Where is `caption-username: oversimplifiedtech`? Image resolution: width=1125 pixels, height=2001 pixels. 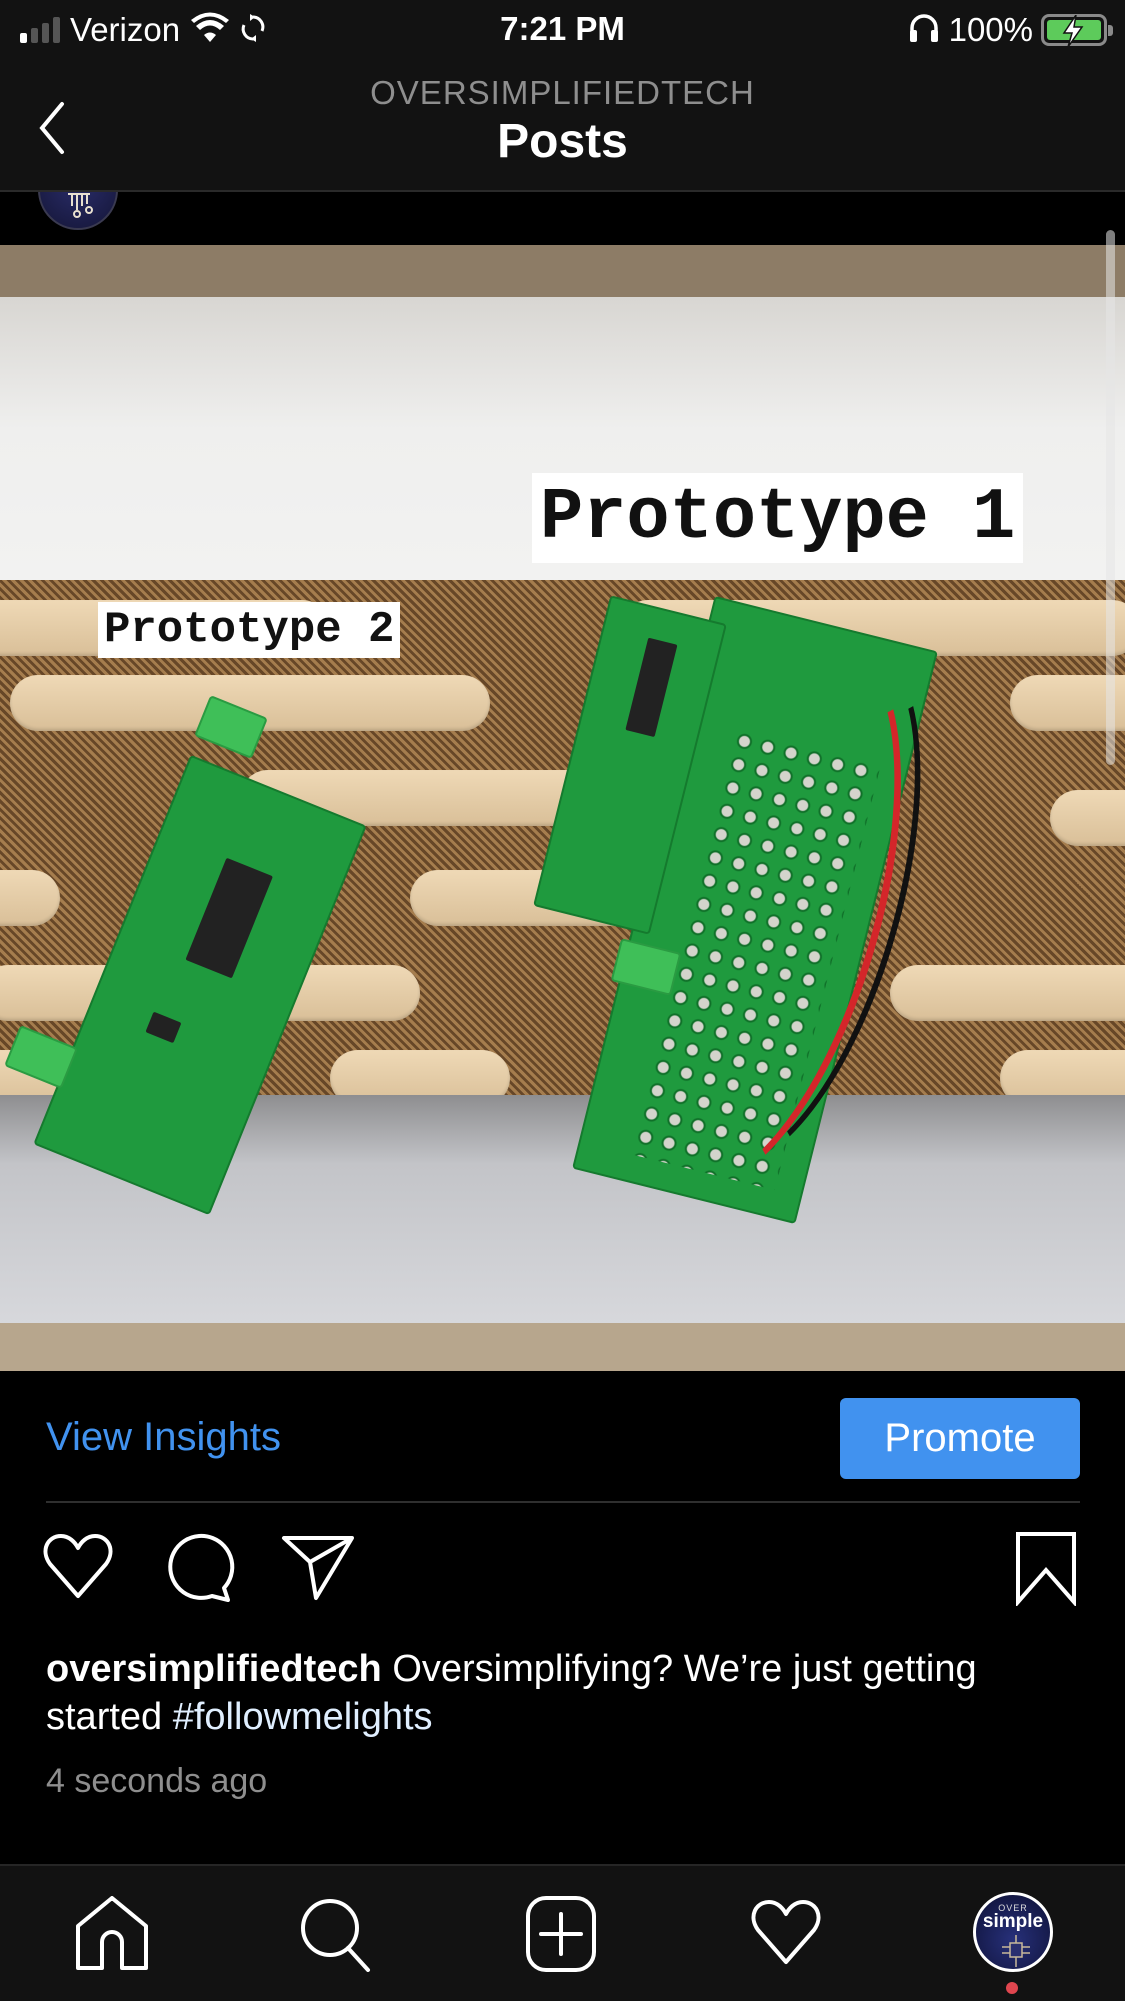 caption-username: oversimplifiedtech is located at coordinates (214, 1669).